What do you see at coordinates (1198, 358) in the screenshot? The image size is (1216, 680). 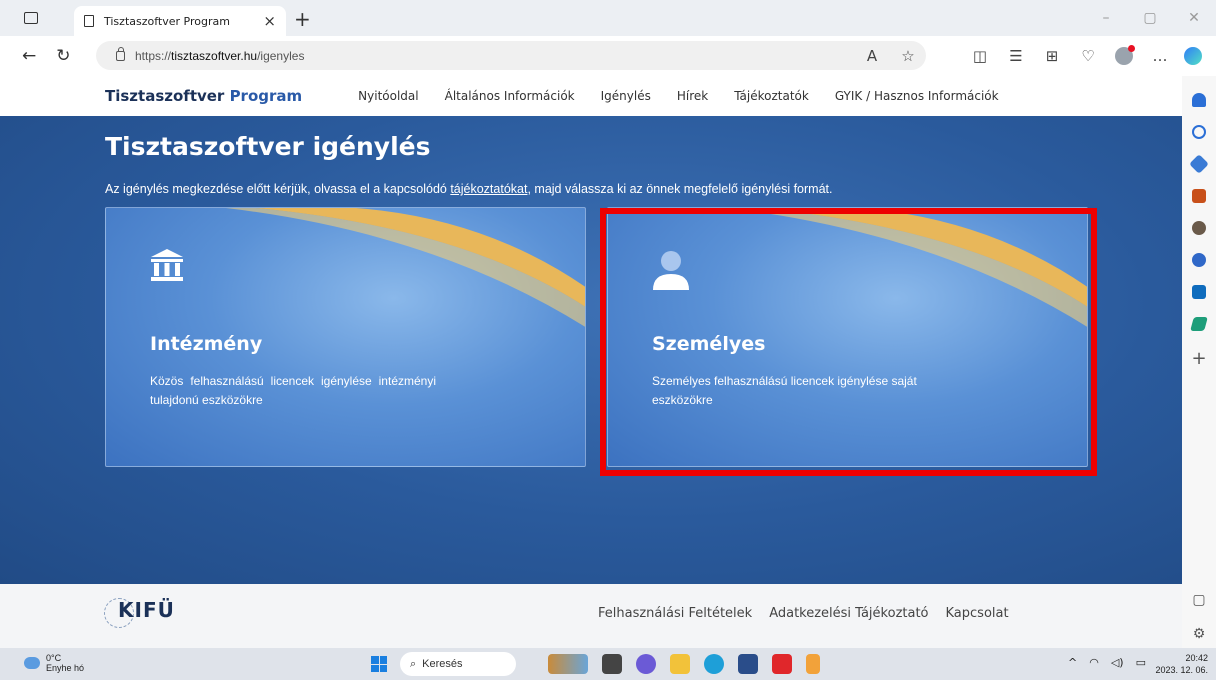 I see `add-sidebar-app-icon: +` at bounding box center [1198, 358].